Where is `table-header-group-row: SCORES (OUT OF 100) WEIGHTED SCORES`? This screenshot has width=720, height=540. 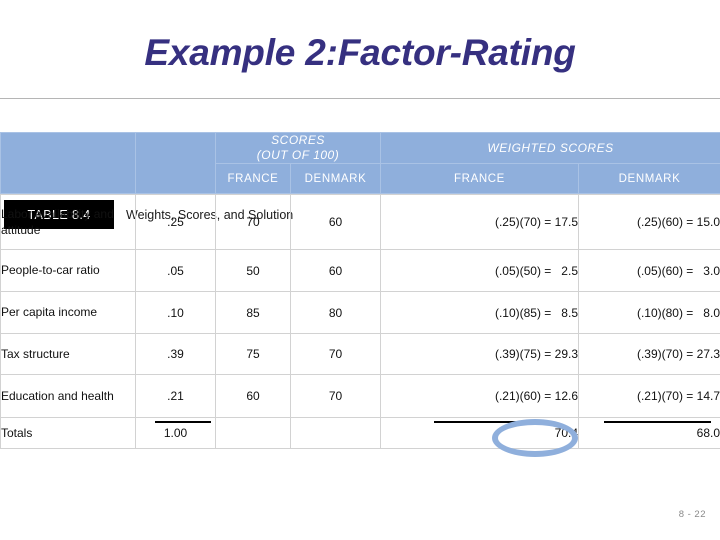
table-header-group-row: SCORES (OUT OF 100) WEIGHTED SCORES is located at coordinates (360, 163).